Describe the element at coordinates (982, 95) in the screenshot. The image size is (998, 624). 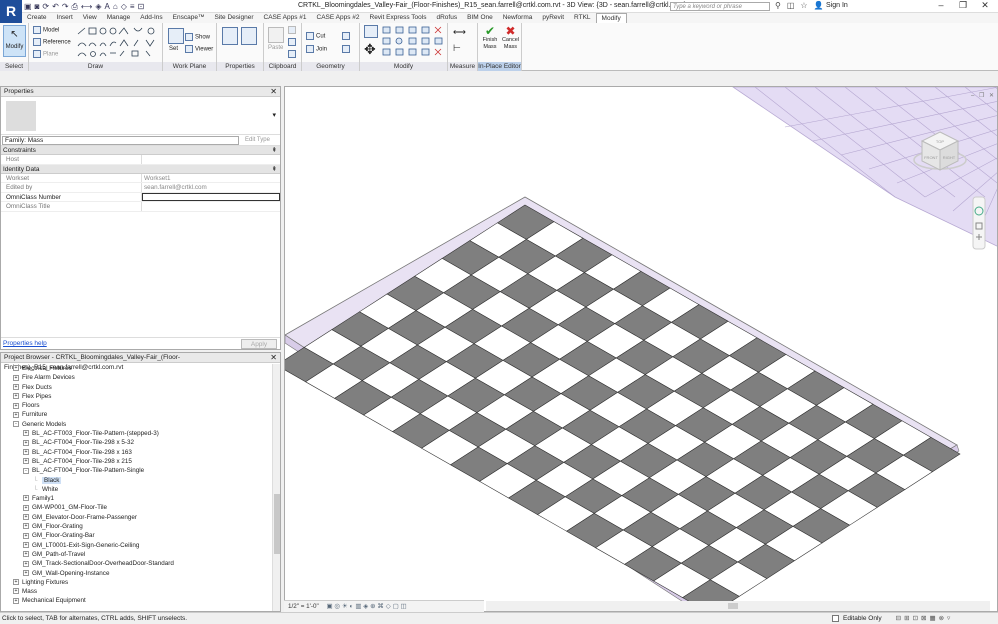
I see `view-restore-icon: ❐` at that location.